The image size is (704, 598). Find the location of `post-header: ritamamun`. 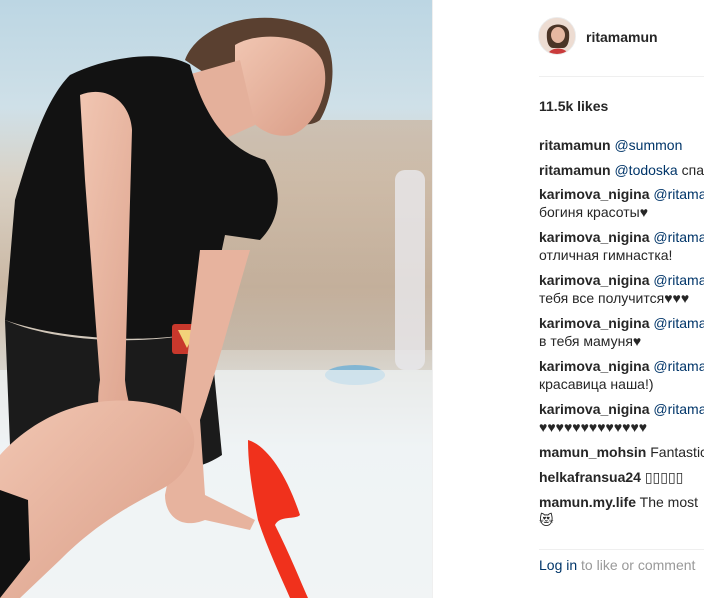

post-header: ritamamun is located at coordinates (568, 38).